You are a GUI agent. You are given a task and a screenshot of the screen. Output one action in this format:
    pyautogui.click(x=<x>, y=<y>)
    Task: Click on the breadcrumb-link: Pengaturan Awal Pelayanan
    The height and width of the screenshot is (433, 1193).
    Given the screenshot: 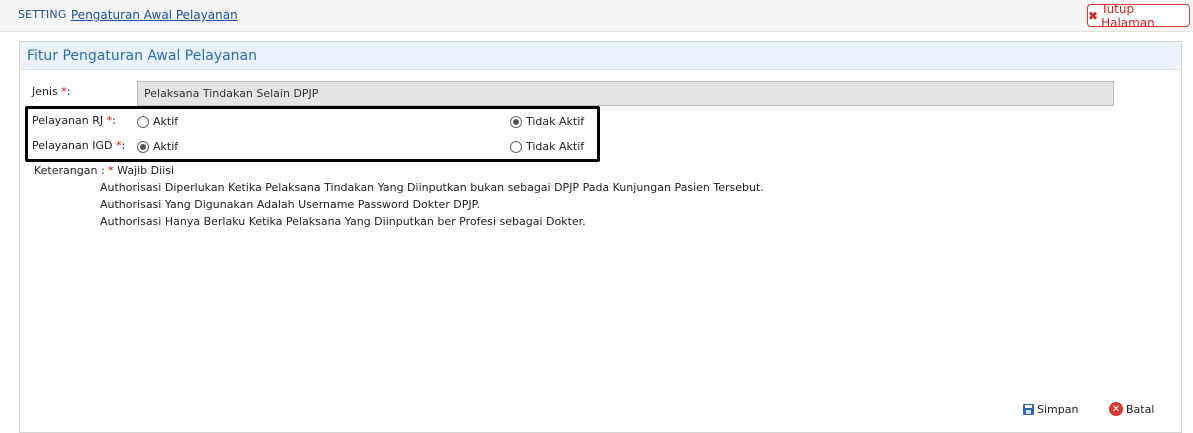 What is the action you would take?
    pyautogui.click(x=154, y=15)
    